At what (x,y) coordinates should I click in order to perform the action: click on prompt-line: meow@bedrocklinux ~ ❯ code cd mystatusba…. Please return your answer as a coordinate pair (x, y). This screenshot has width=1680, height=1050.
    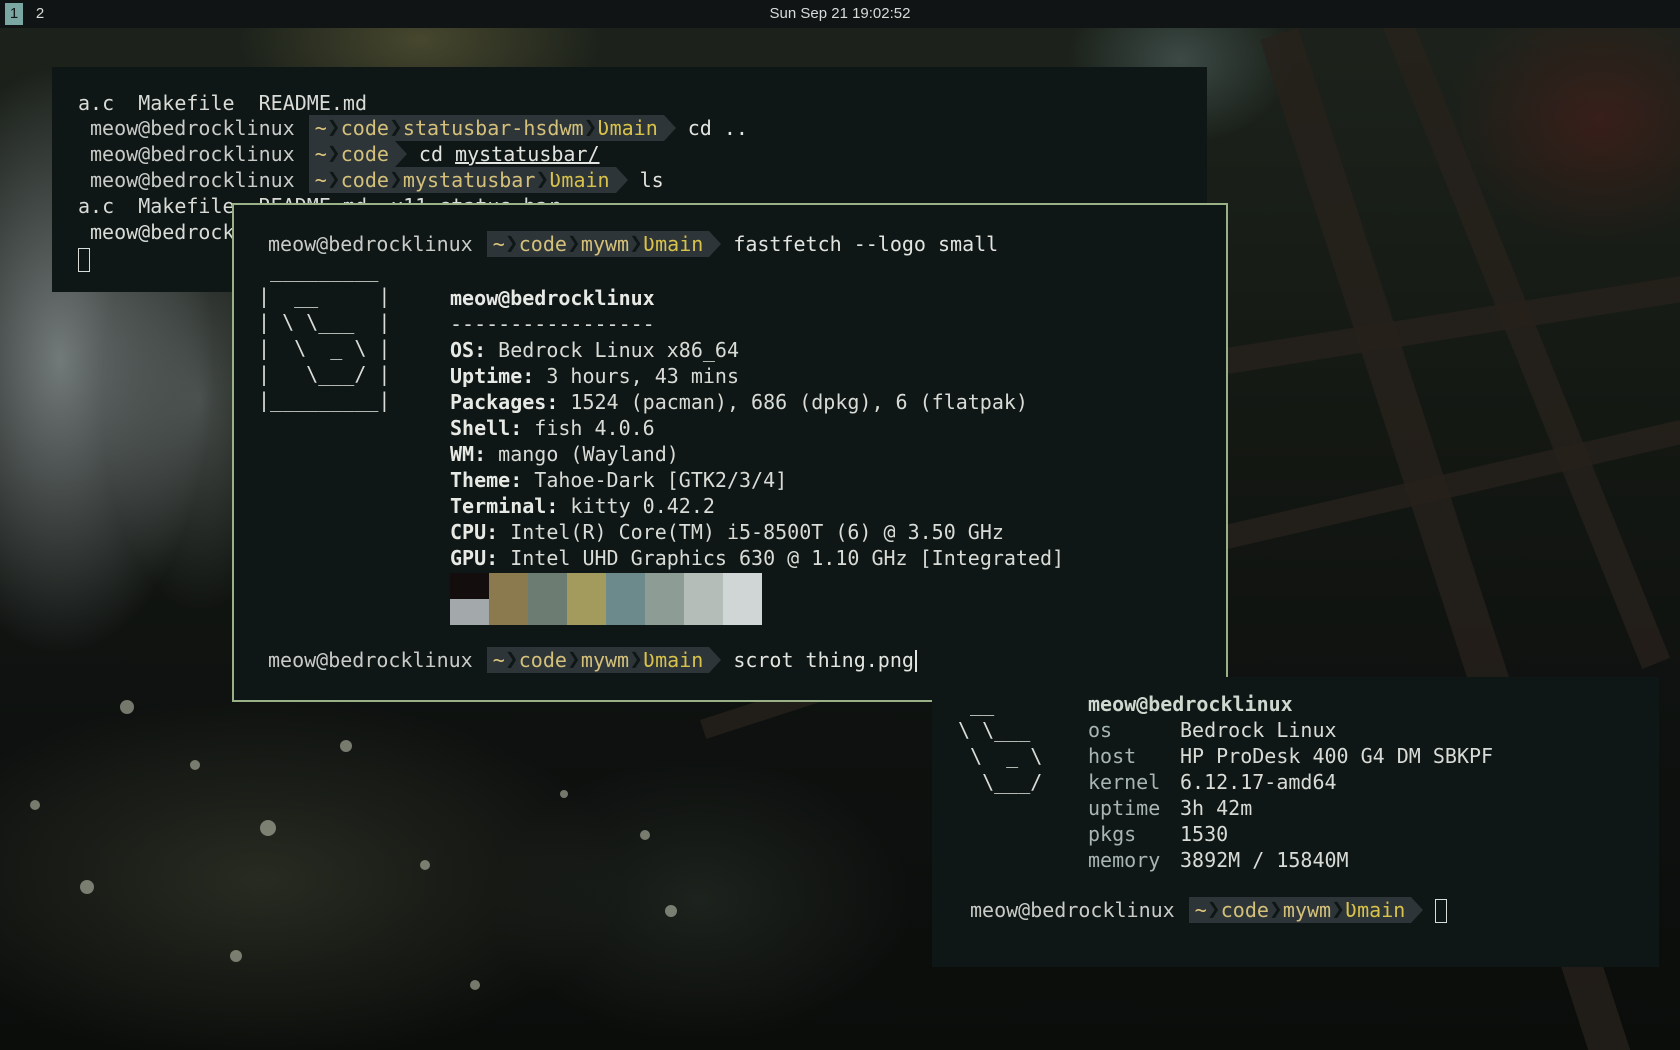
    Looking at the image, I should click on (345, 154).